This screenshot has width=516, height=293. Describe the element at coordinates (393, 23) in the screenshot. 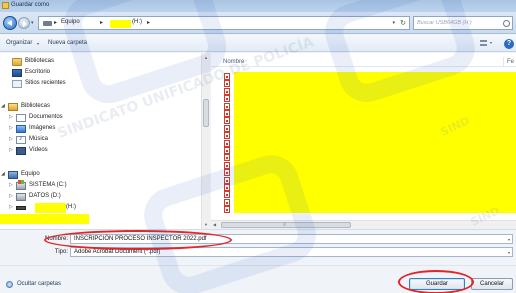

I see `address-dropdown-icon: ▾` at that location.